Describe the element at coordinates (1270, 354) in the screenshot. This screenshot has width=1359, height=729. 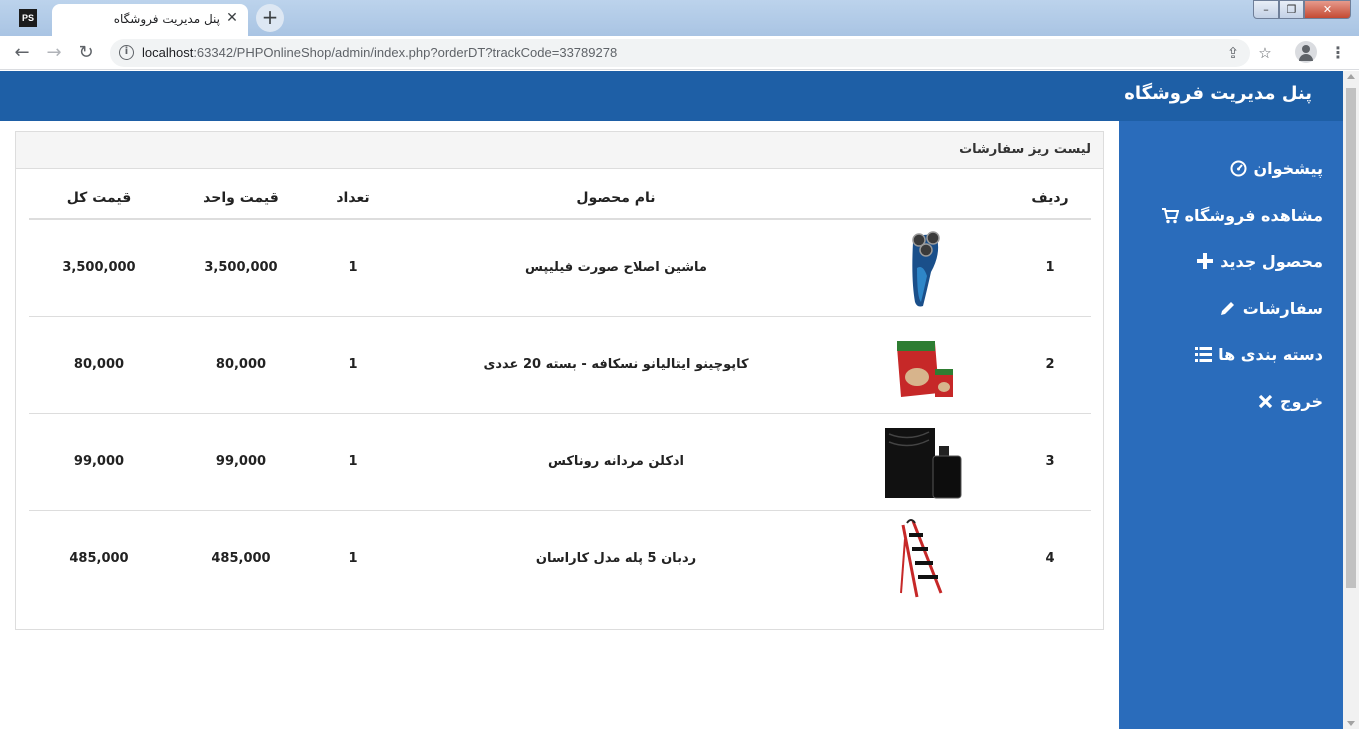
I see `sidebar-item-label: دسته بندی ها` at that location.